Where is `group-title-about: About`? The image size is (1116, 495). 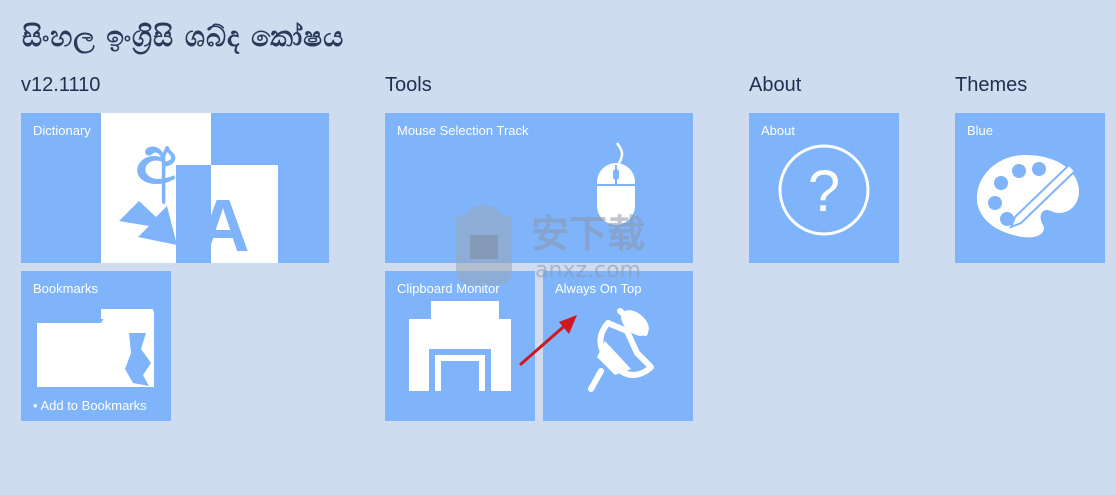
group-title-about: About is located at coordinates (775, 85).